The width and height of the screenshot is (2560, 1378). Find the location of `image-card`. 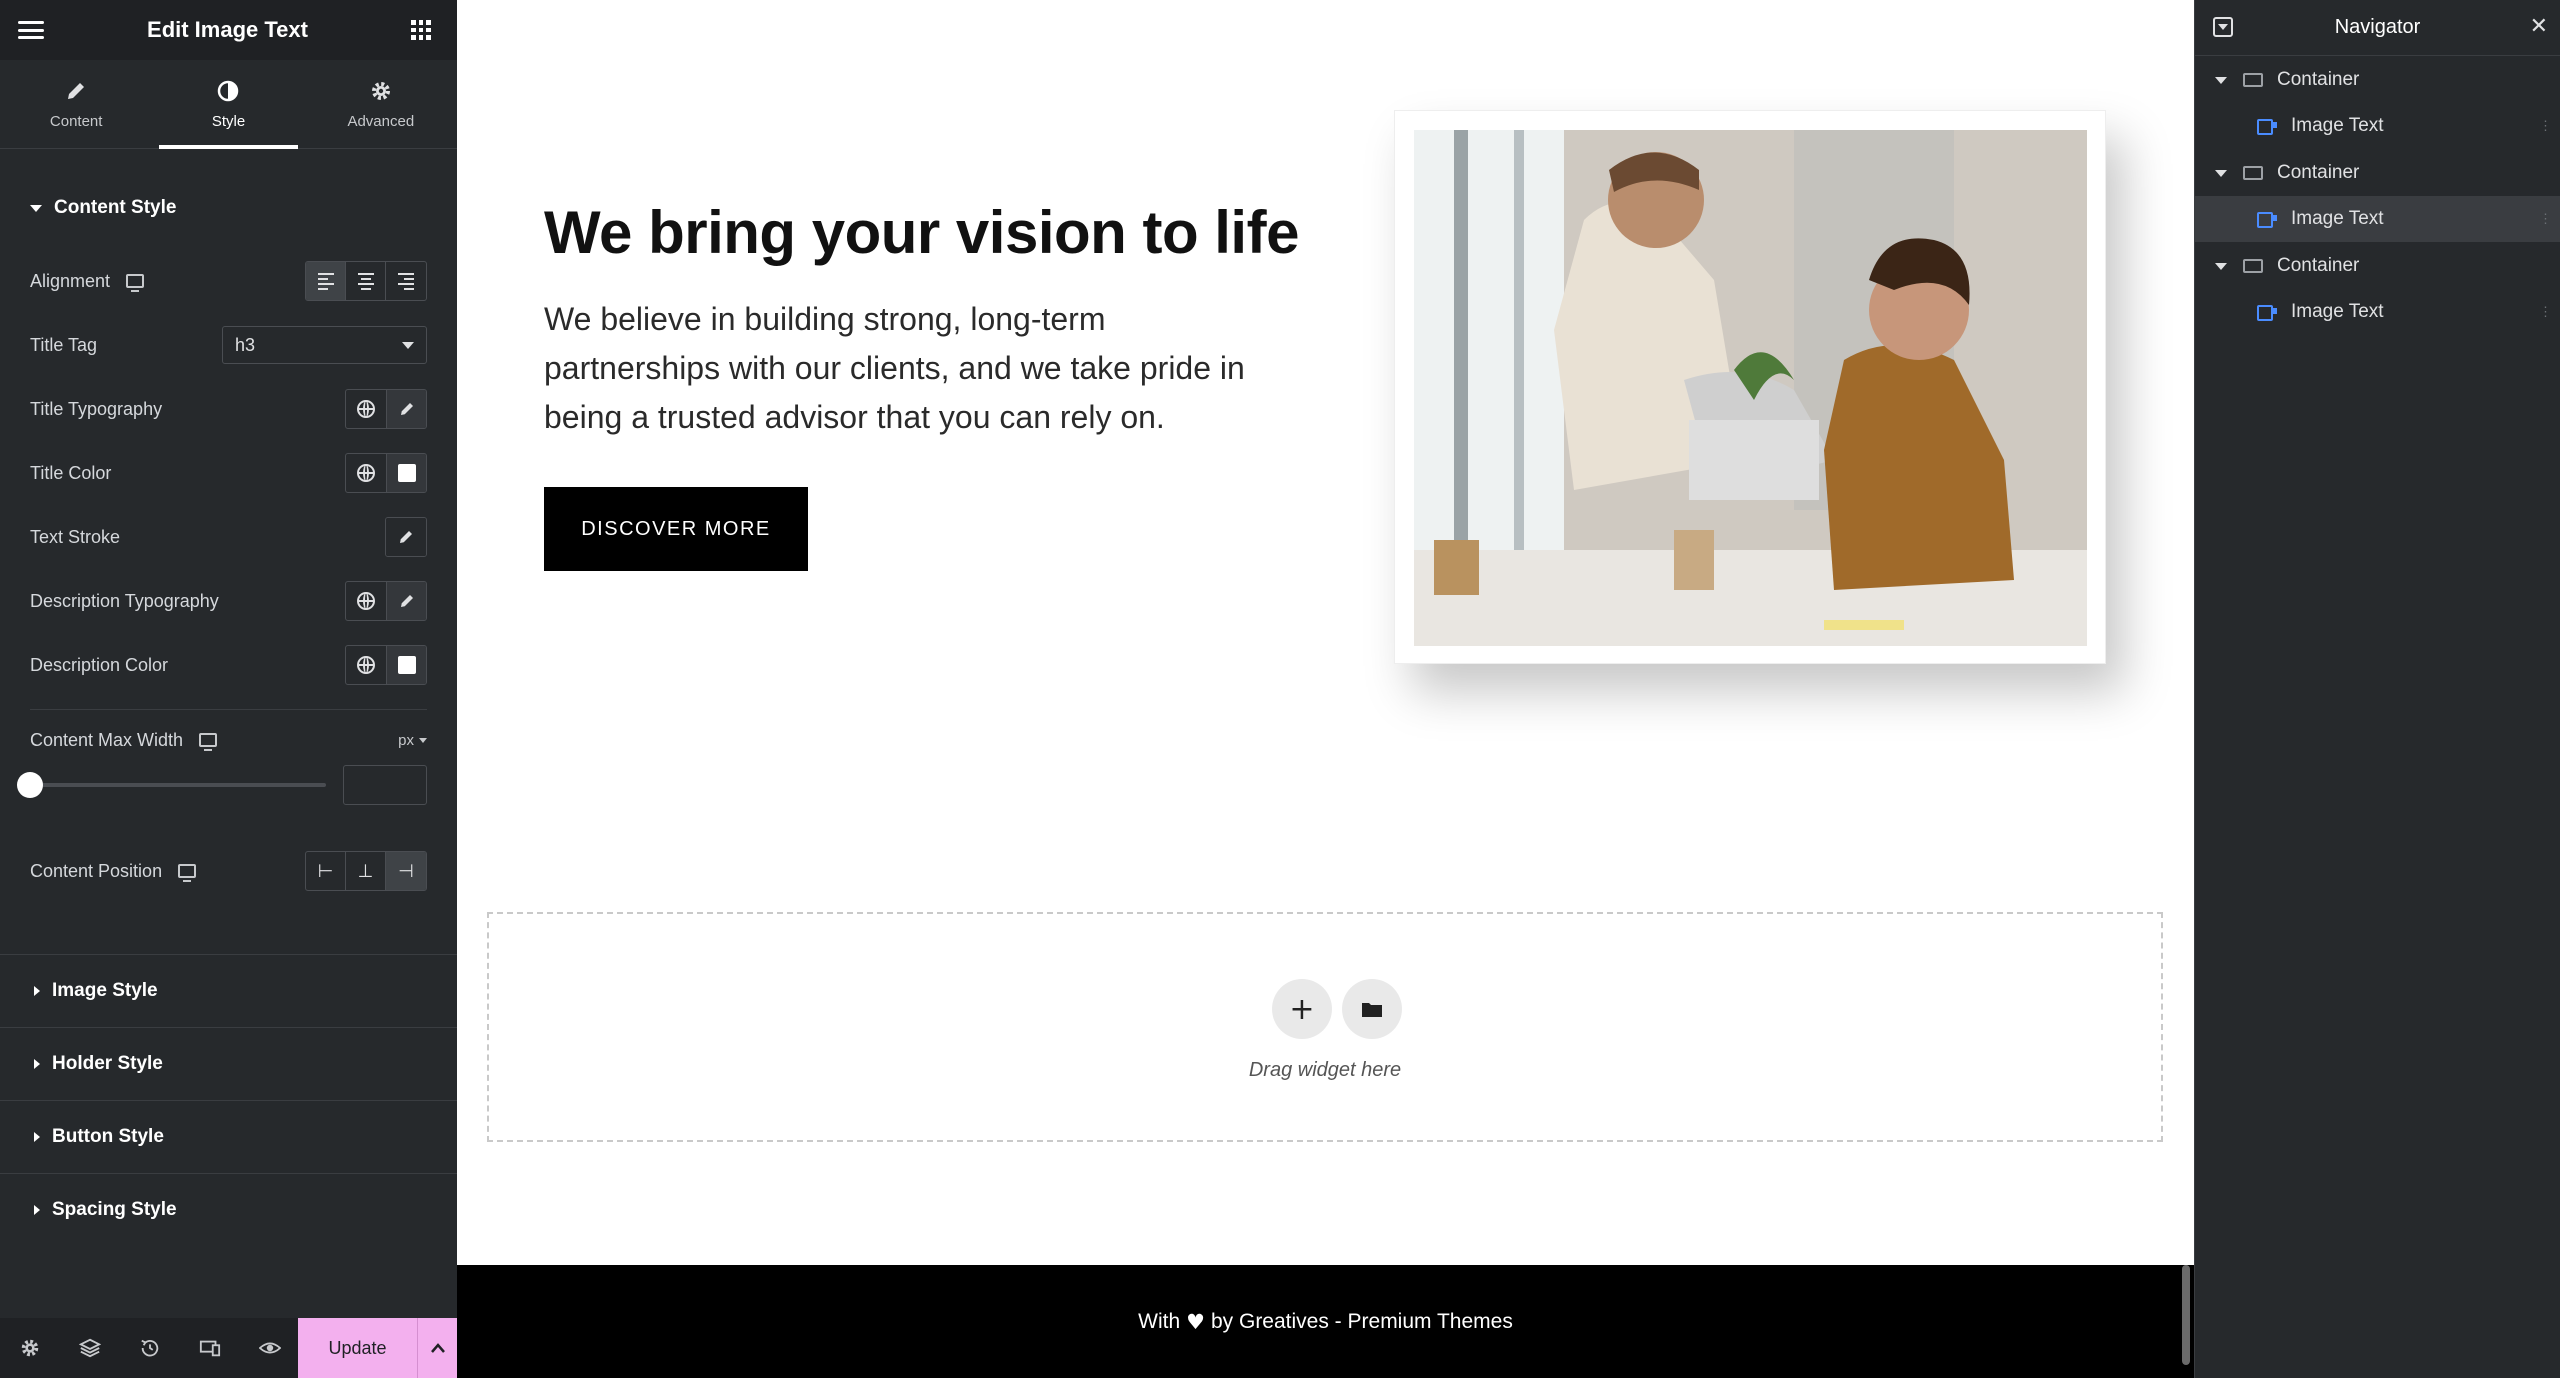

image-card is located at coordinates (1750, 387).